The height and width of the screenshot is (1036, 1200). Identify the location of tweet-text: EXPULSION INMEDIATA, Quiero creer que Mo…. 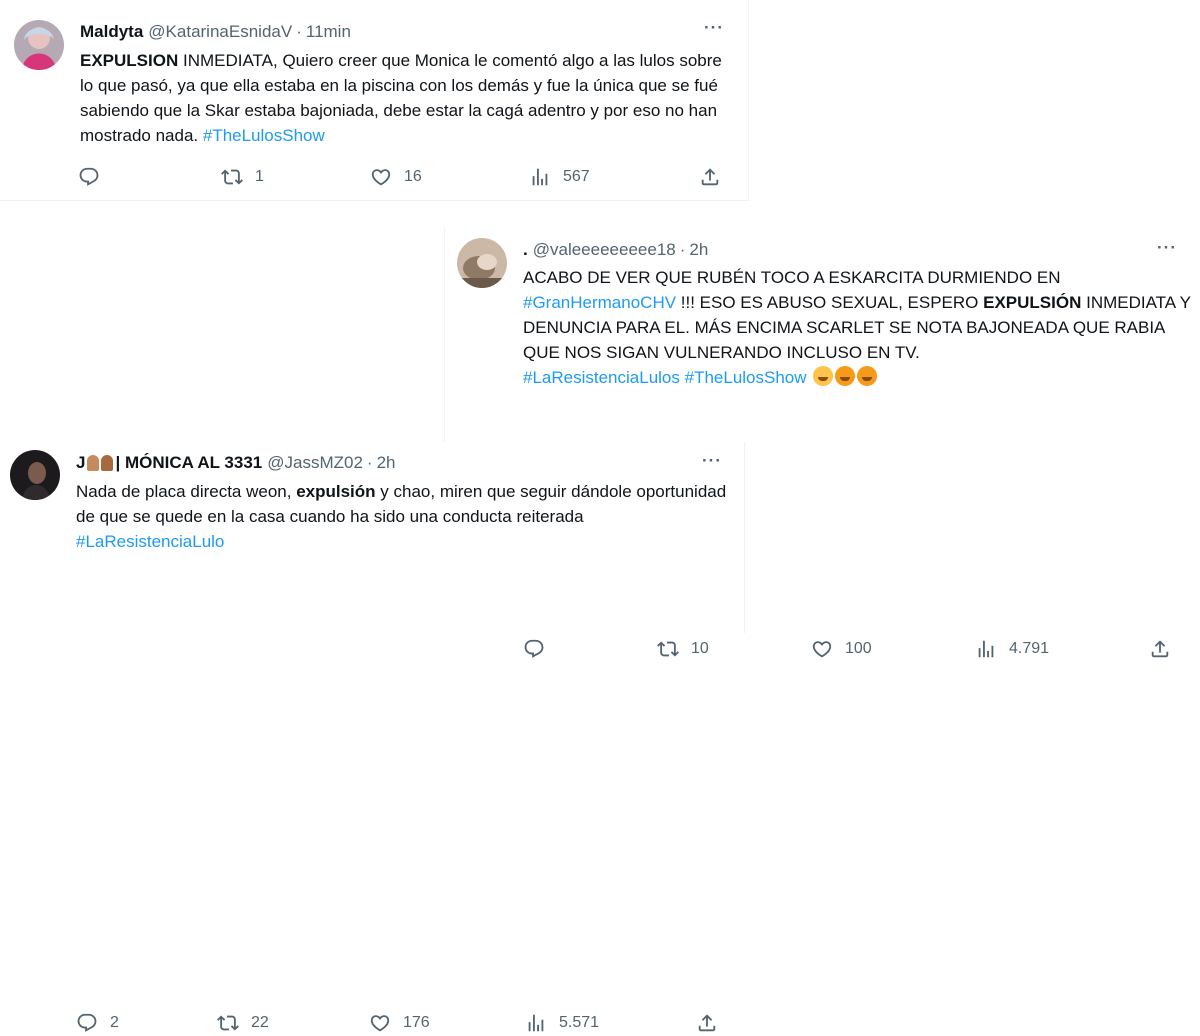
(405, 98).